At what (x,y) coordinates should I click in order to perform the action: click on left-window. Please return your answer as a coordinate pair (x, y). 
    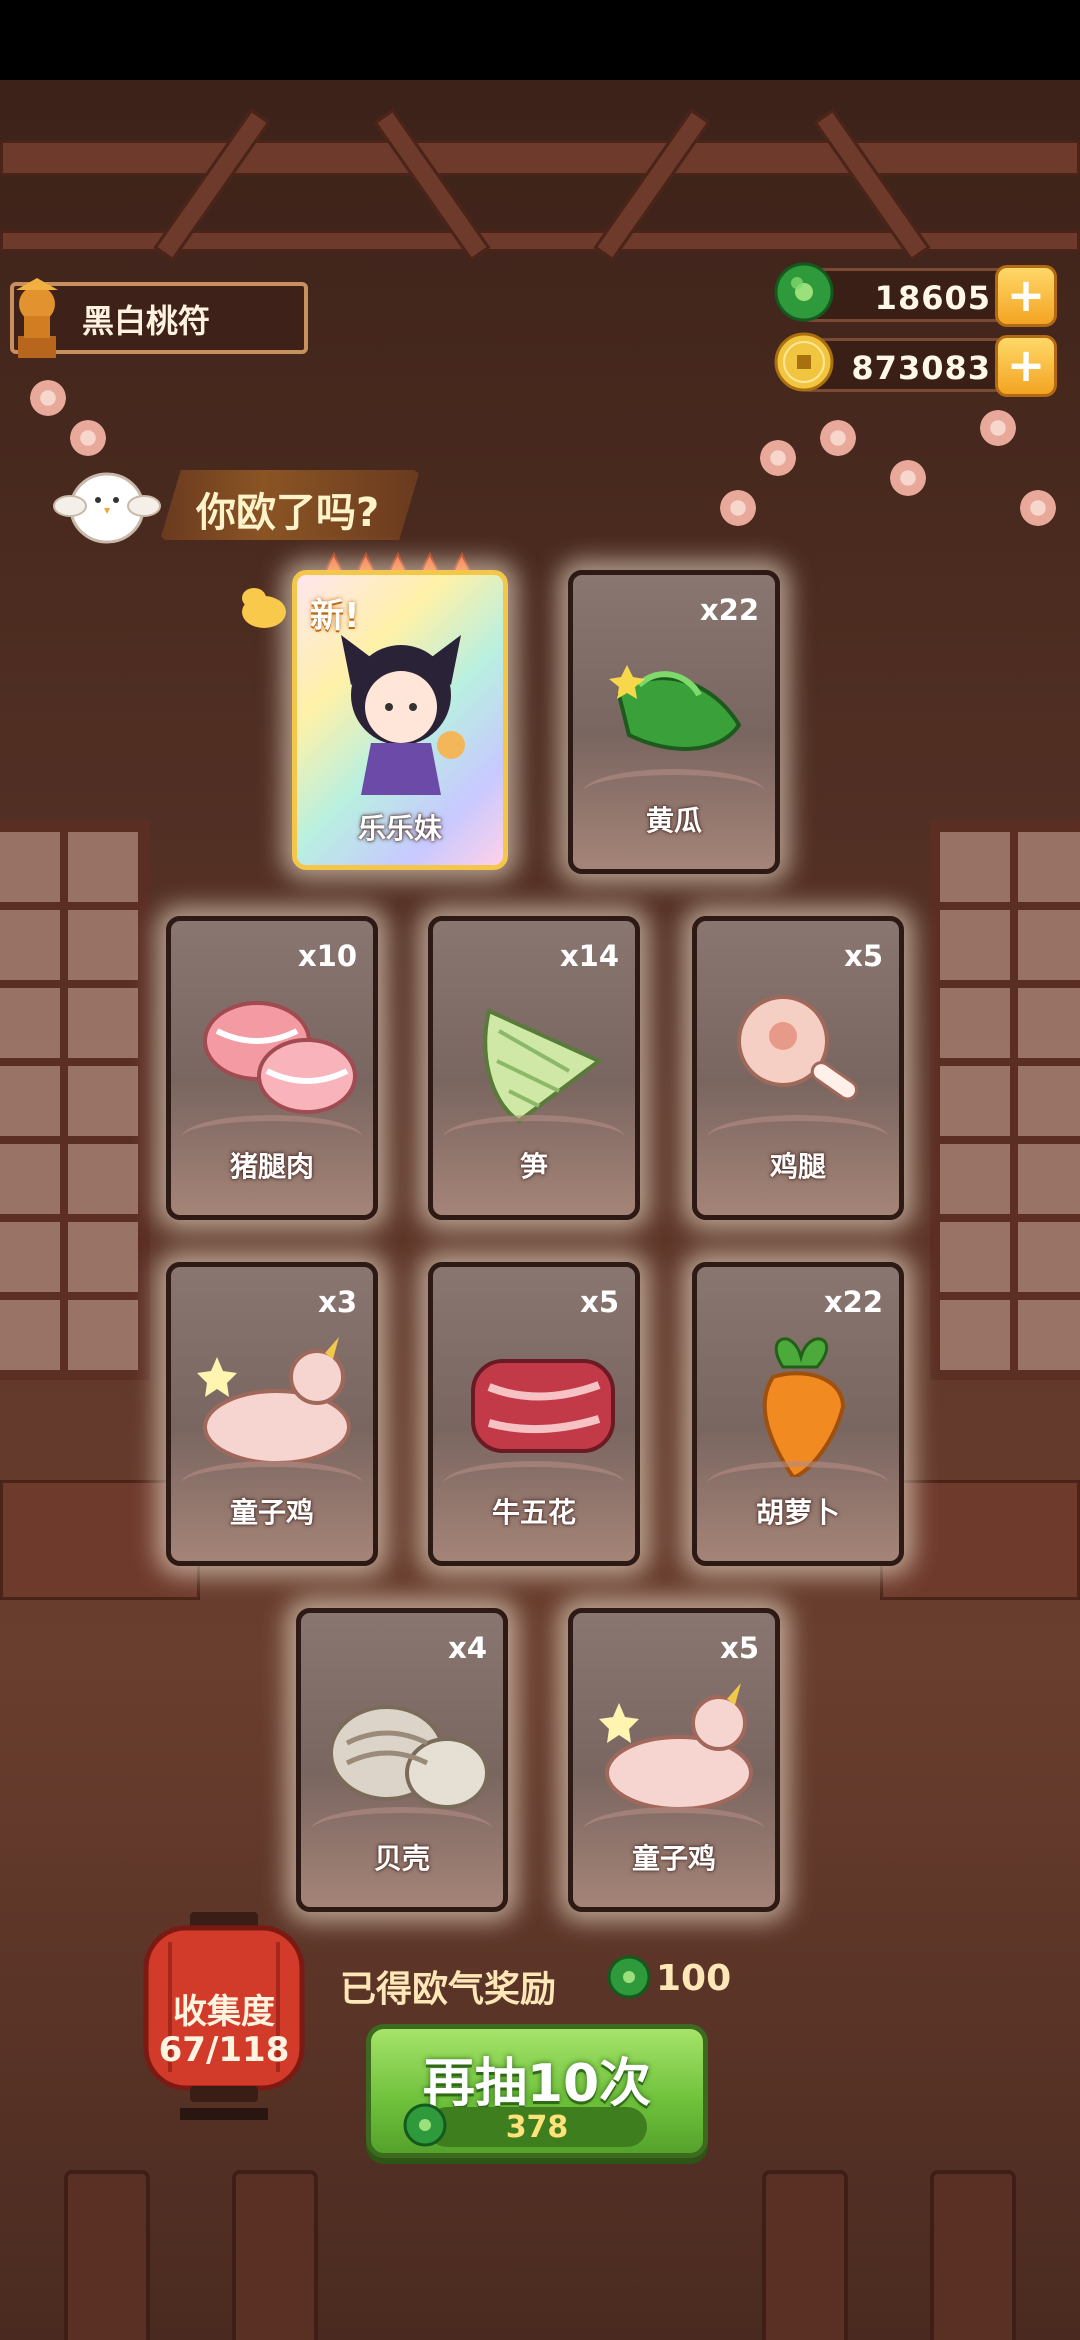
    Looking at the image, I should click on (75, 1100).